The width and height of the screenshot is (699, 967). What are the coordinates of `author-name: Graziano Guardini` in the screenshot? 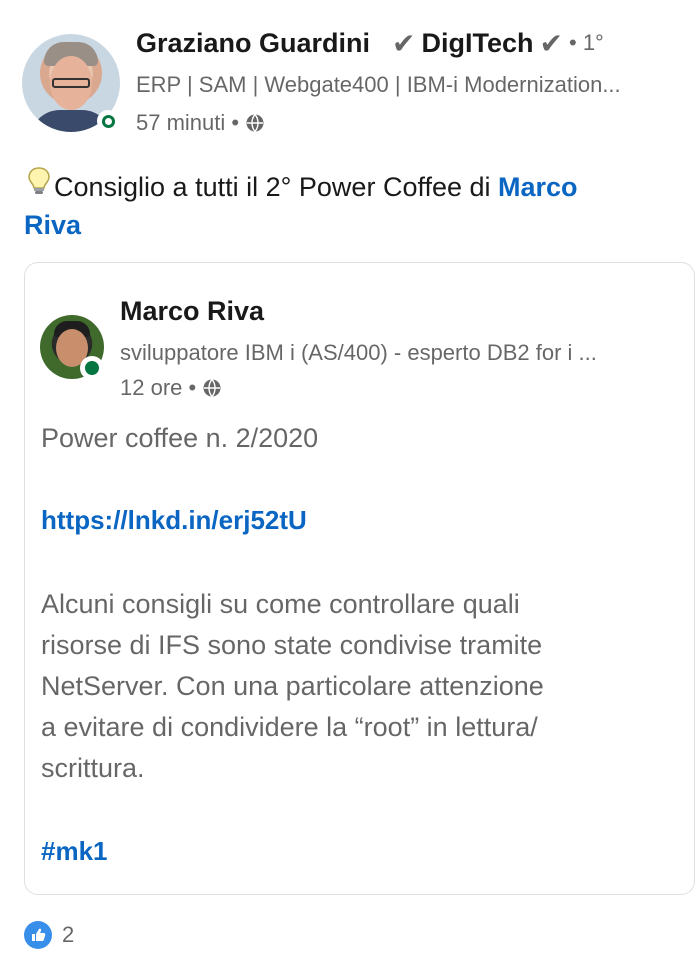 It's located at (253, 43).